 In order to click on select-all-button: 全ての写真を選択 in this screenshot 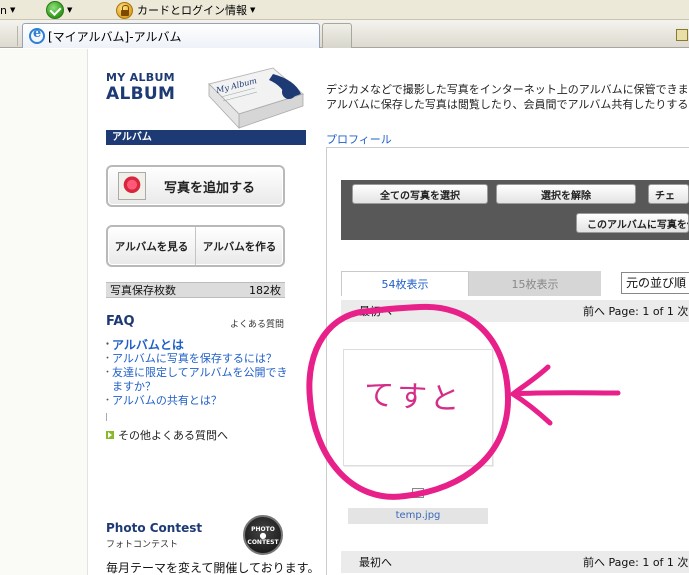, I will do `click(420, 194)`.